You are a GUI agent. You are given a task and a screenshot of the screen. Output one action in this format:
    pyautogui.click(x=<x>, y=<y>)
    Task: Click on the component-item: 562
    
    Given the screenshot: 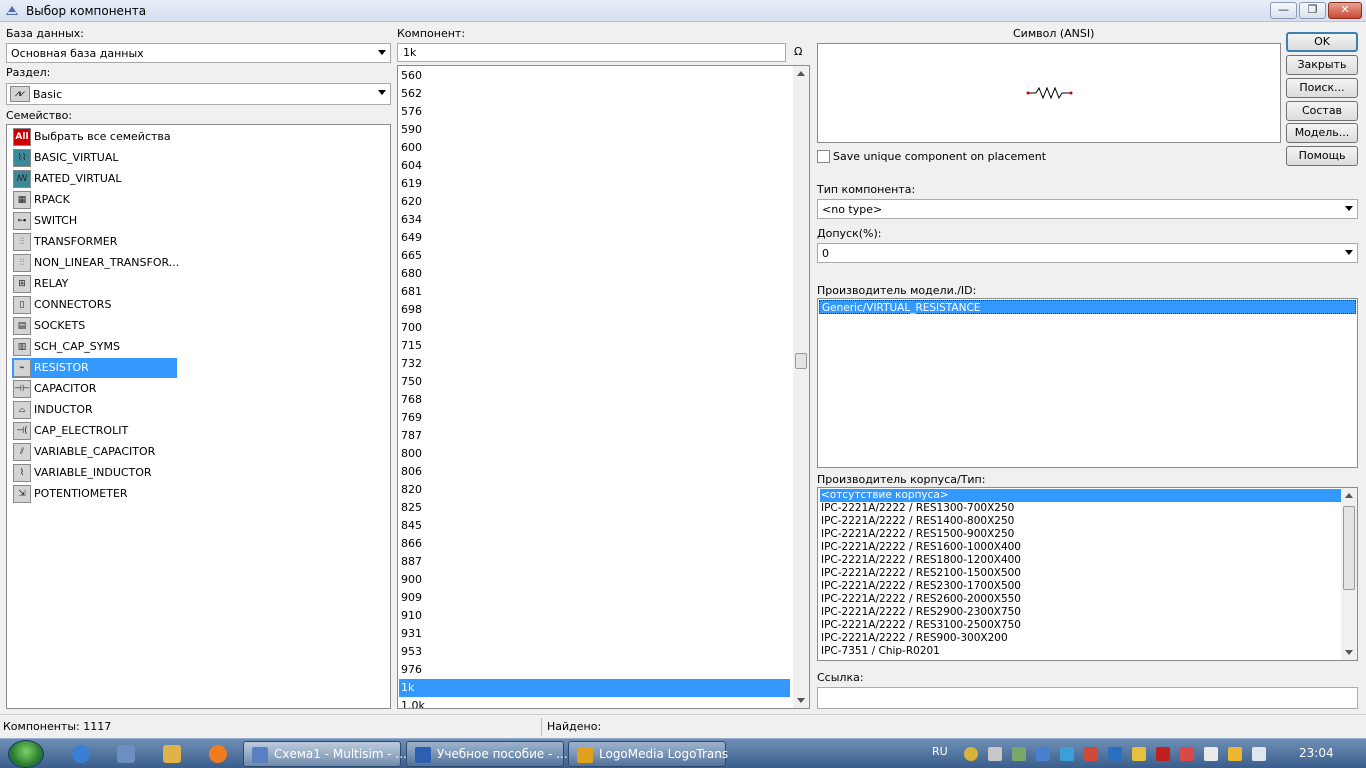 What is the action you would take?
    pyautogui.click(x=594, y=94)
    